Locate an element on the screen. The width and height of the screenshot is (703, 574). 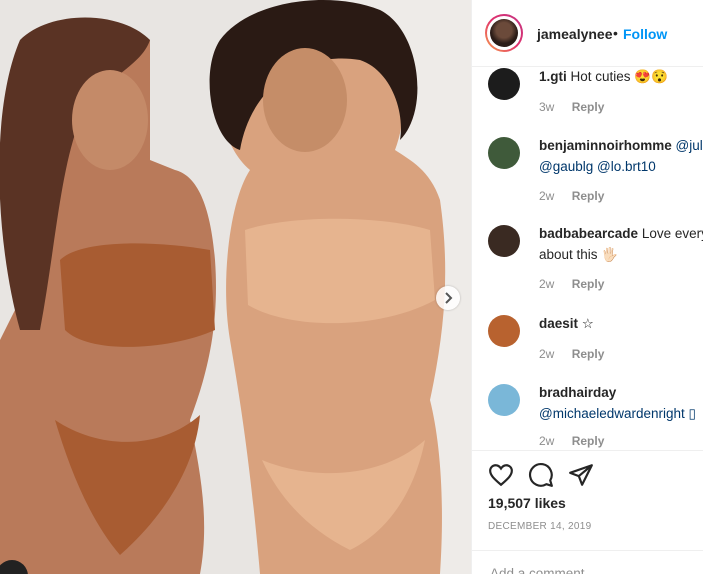
commenter-username: 1.gti is located at coordinates (553, 76).